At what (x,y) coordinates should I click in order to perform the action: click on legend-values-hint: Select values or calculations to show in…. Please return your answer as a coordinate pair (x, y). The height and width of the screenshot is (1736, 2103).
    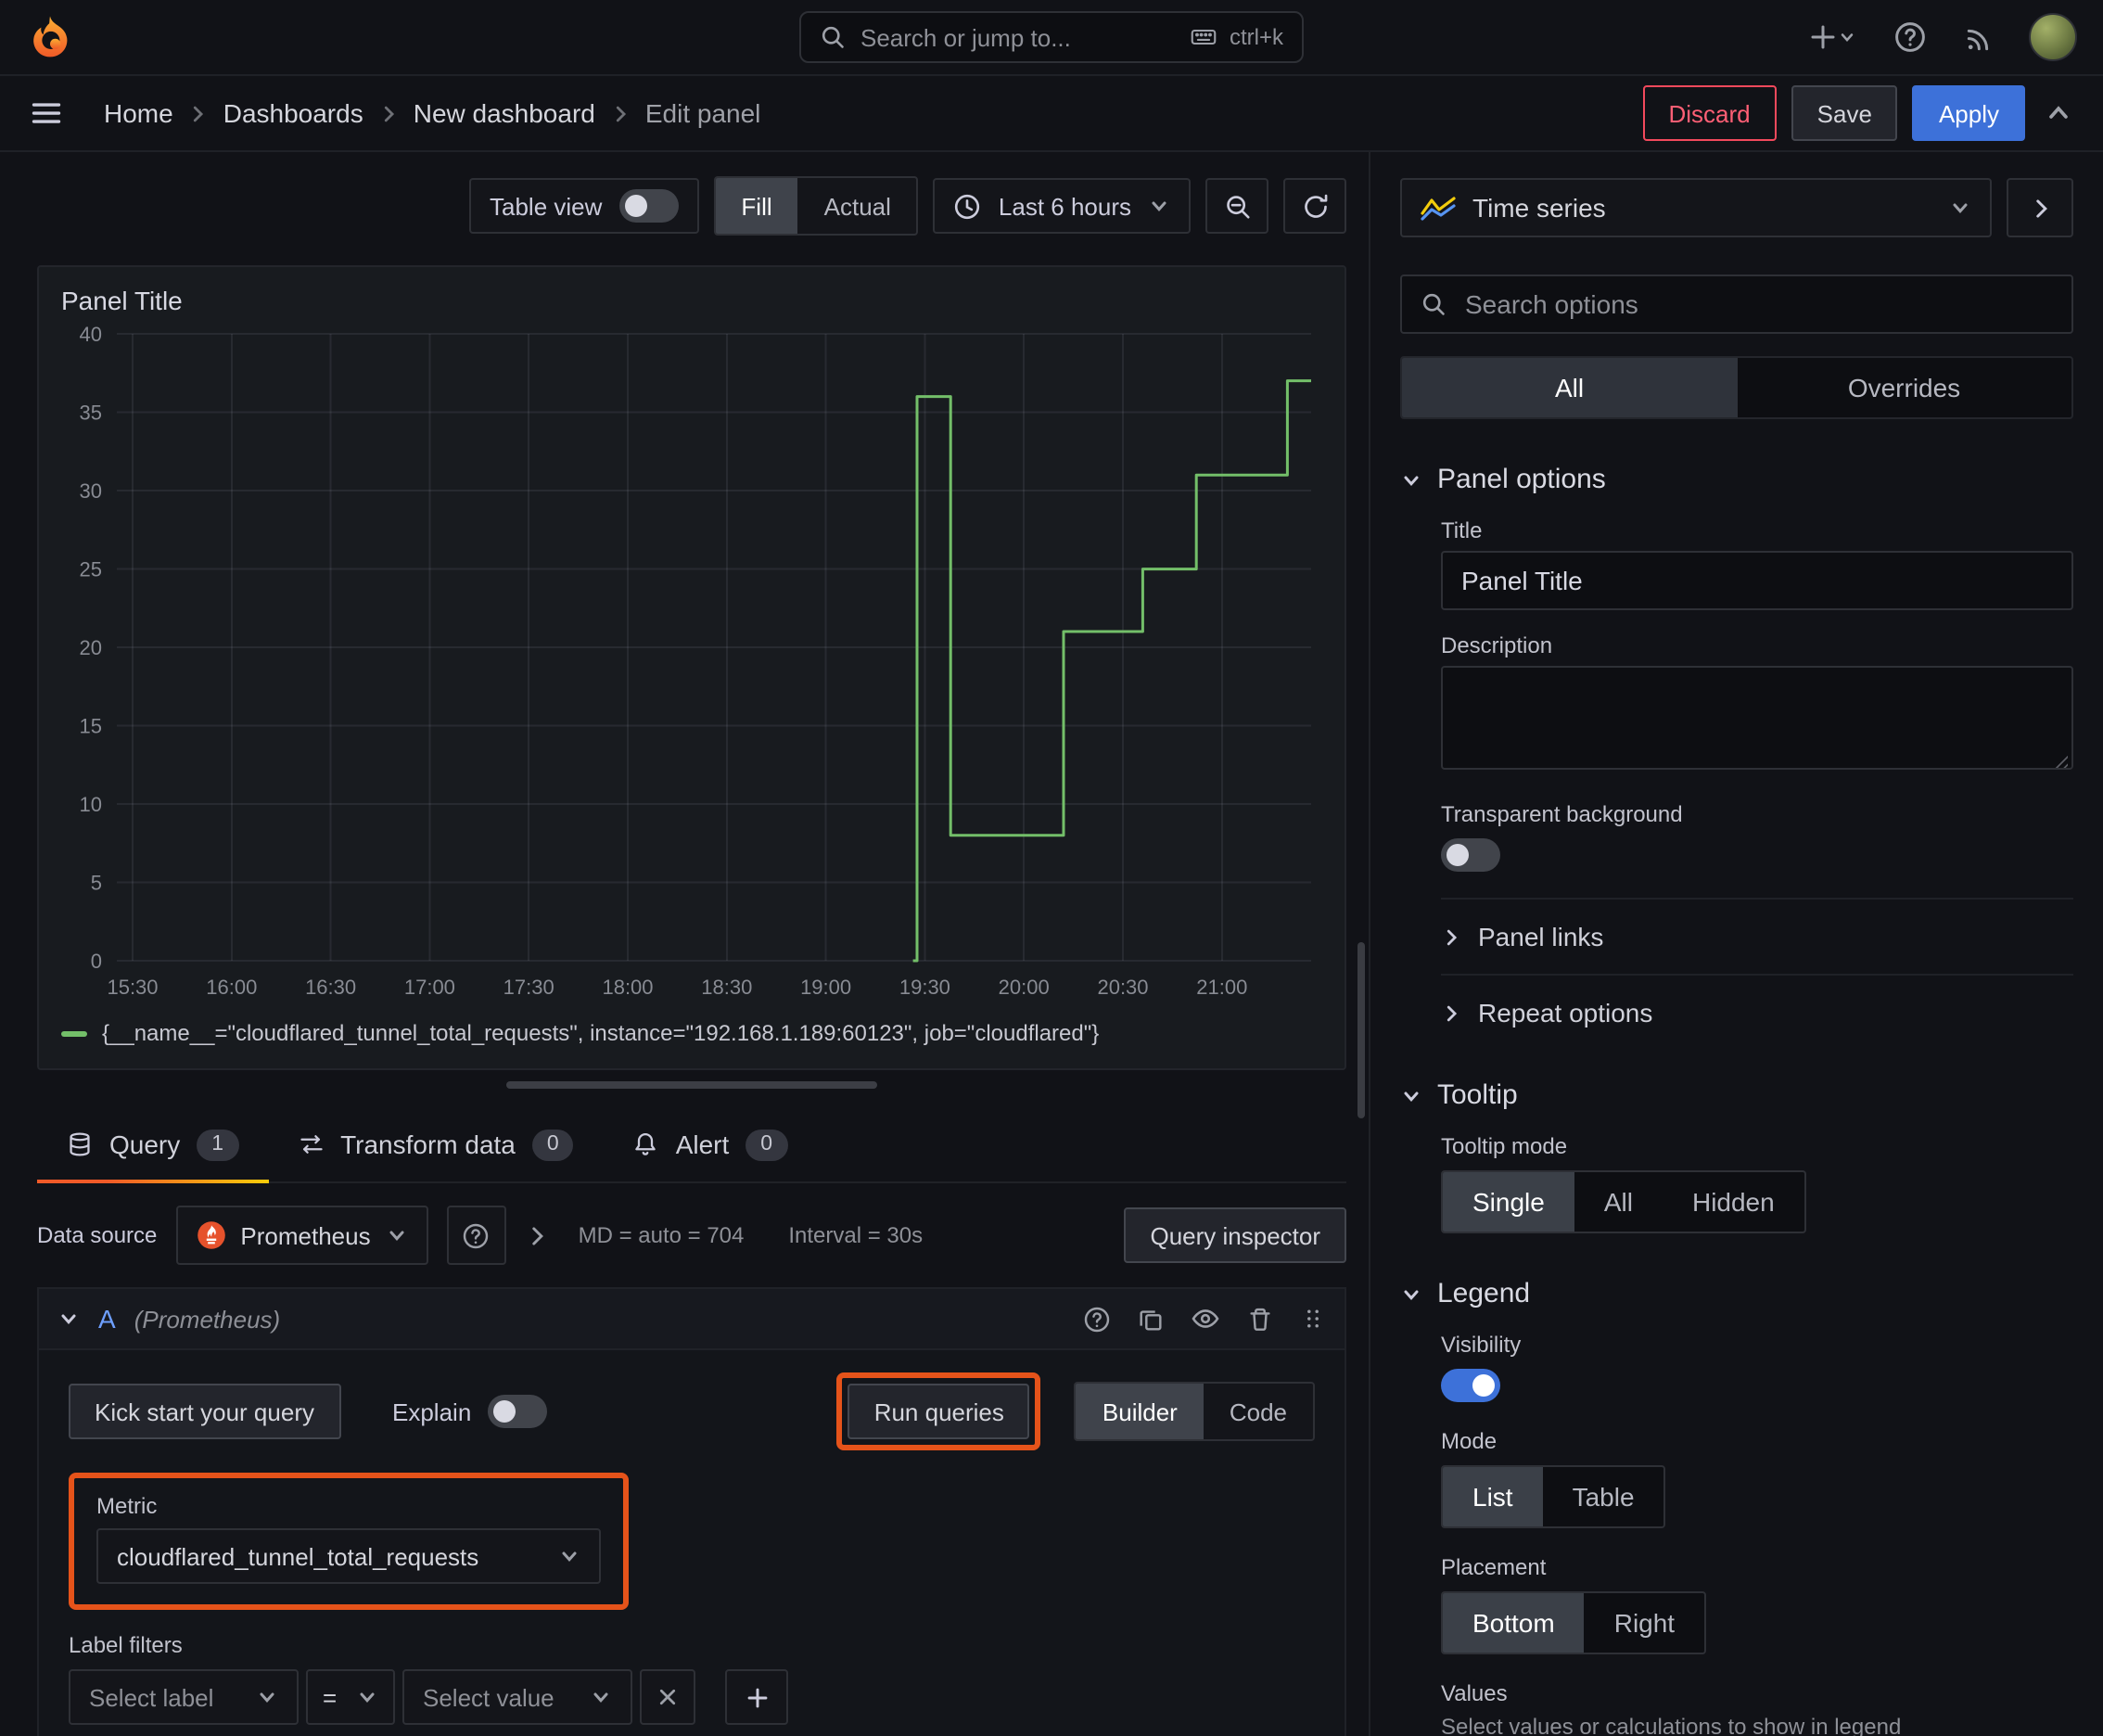
    Looking at the image, I should click on (1671, 1725).